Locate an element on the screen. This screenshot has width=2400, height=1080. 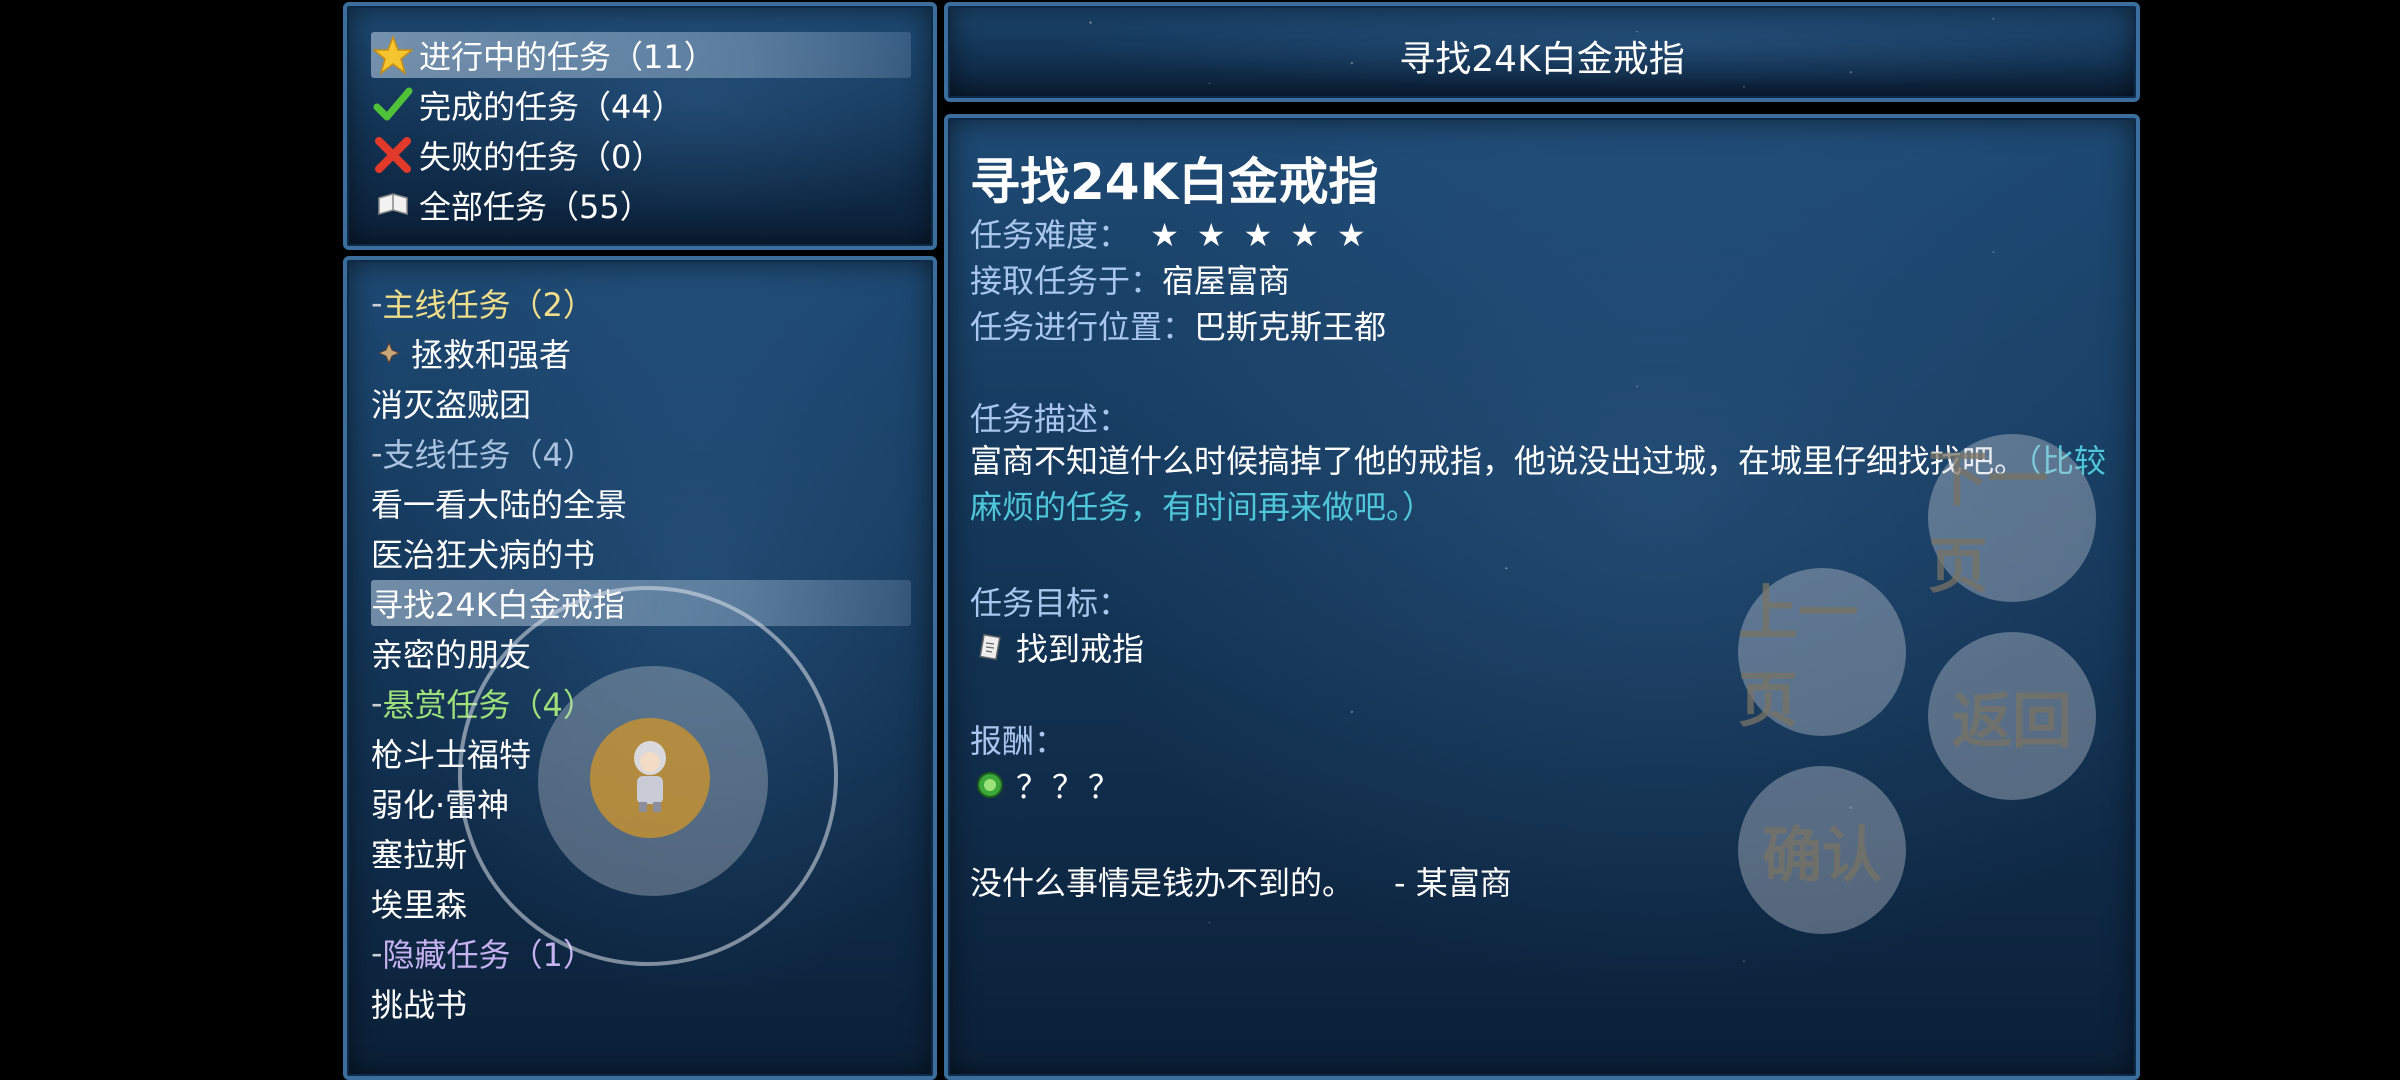
status-completed: 完成的任务（44） is located at coordinates (641, 105).